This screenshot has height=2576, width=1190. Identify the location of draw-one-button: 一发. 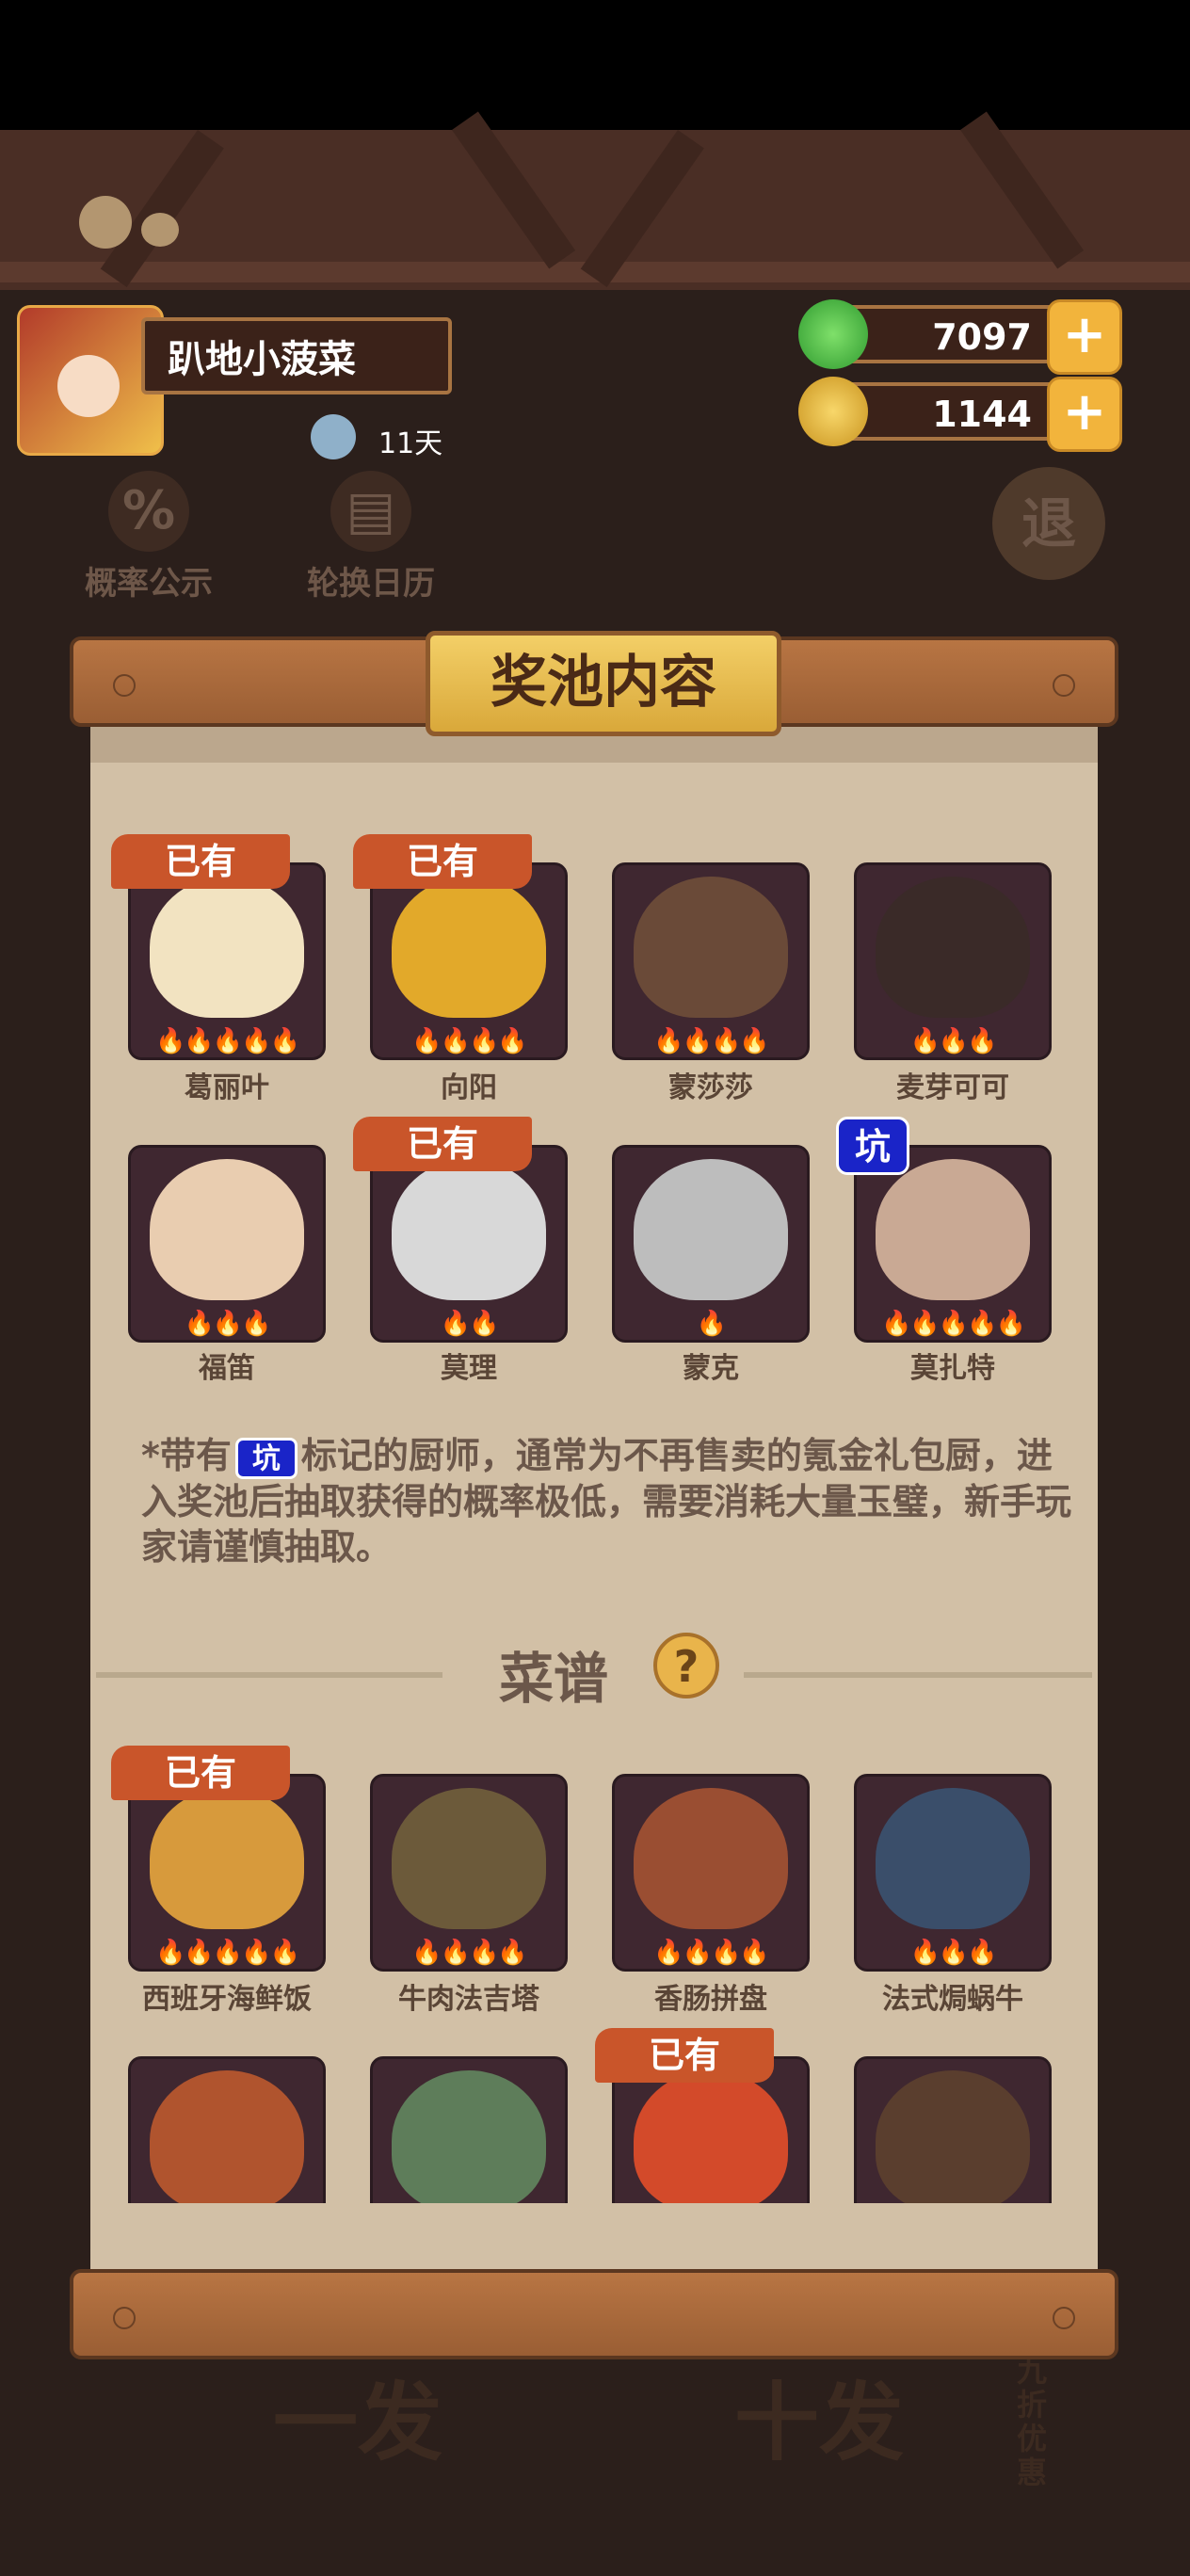
(357, 2423).